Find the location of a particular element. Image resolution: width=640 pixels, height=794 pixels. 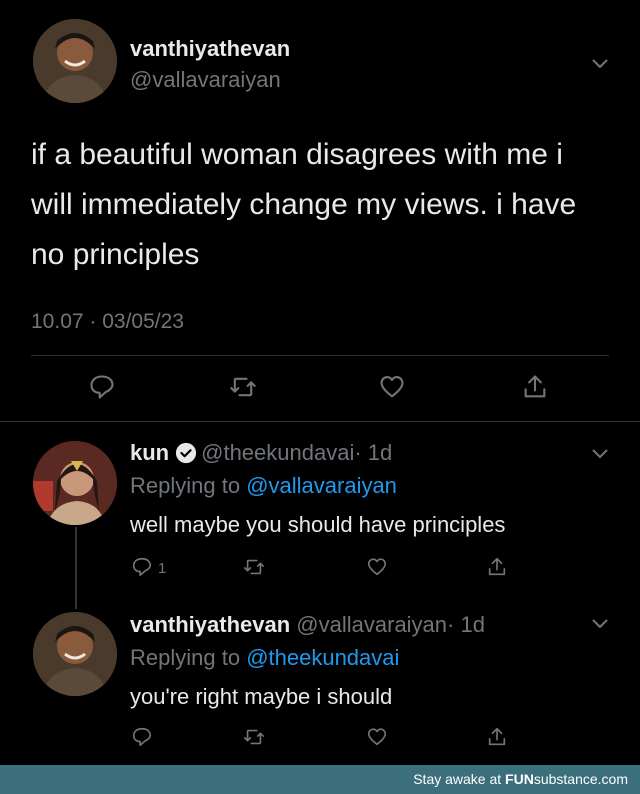

watermark-bar: Stay awake at FUNsubstance.com is located at coordinates (320, 779).